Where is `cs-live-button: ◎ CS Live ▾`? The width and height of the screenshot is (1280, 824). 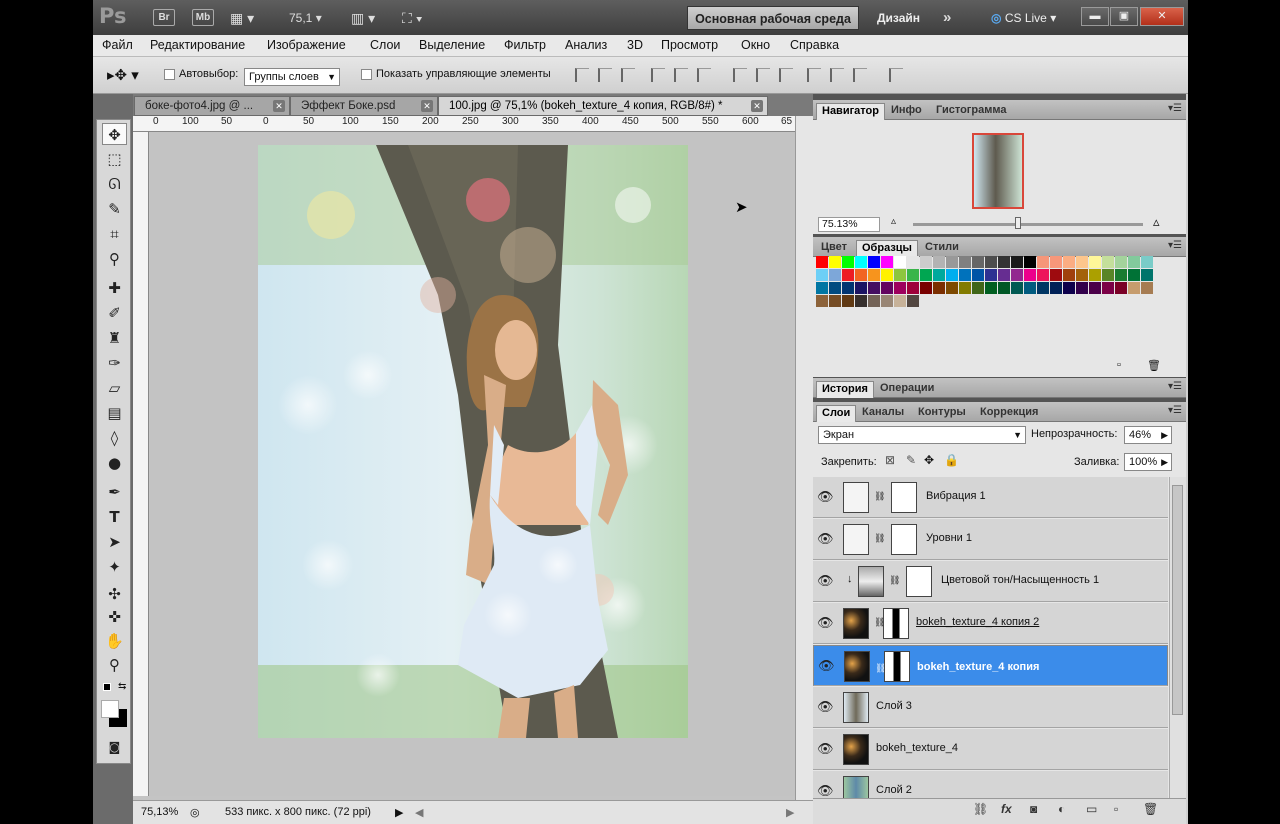
cs-live-button: ◎ CS Live ▾ is located at coordinates (1023, 18).